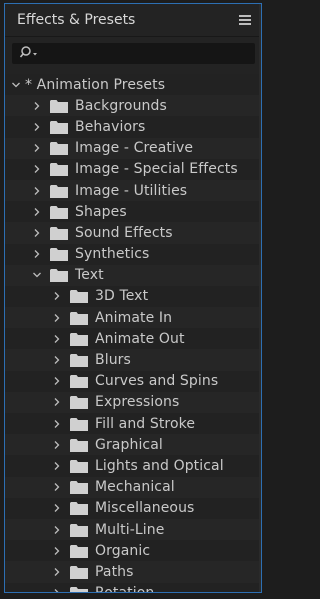 The height and width of the screenshot is (599, 320). I want to click on tree-item: Sound Effects, so click(133, 233).